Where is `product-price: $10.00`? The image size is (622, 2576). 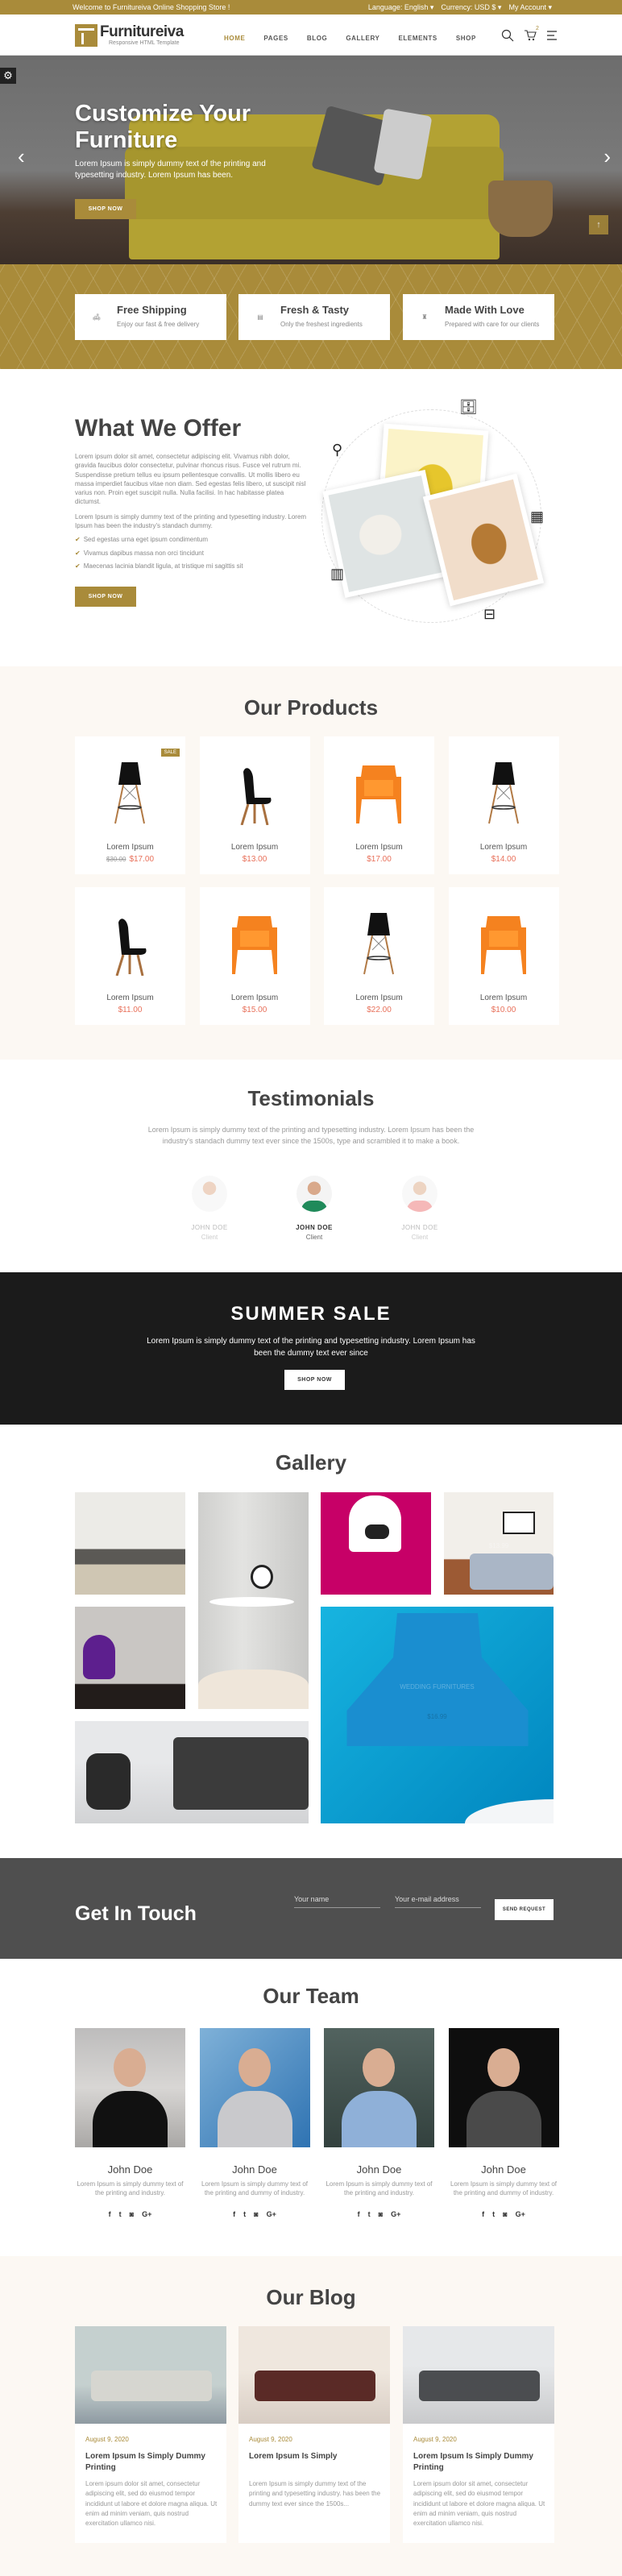
product-price: $10.00 is located at coordinates (503, 1010).